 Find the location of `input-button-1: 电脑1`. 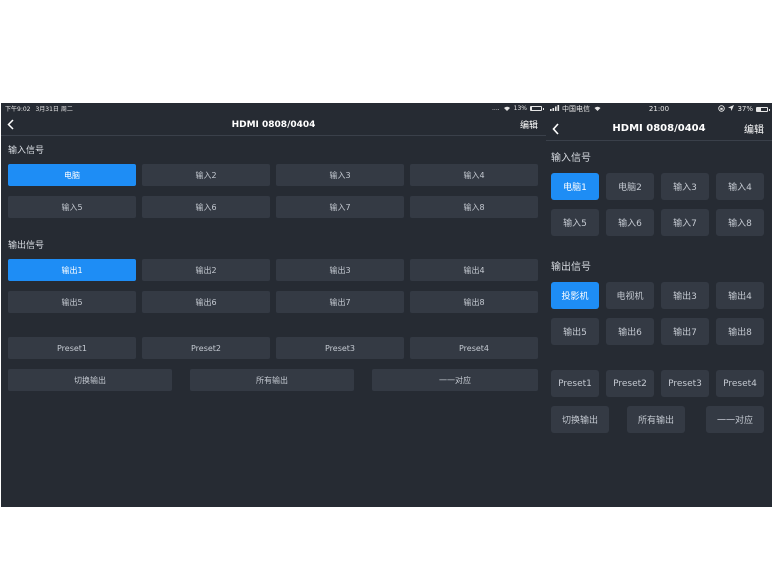

input-button-1: 电脑1 is located at coordinates (575, 186).